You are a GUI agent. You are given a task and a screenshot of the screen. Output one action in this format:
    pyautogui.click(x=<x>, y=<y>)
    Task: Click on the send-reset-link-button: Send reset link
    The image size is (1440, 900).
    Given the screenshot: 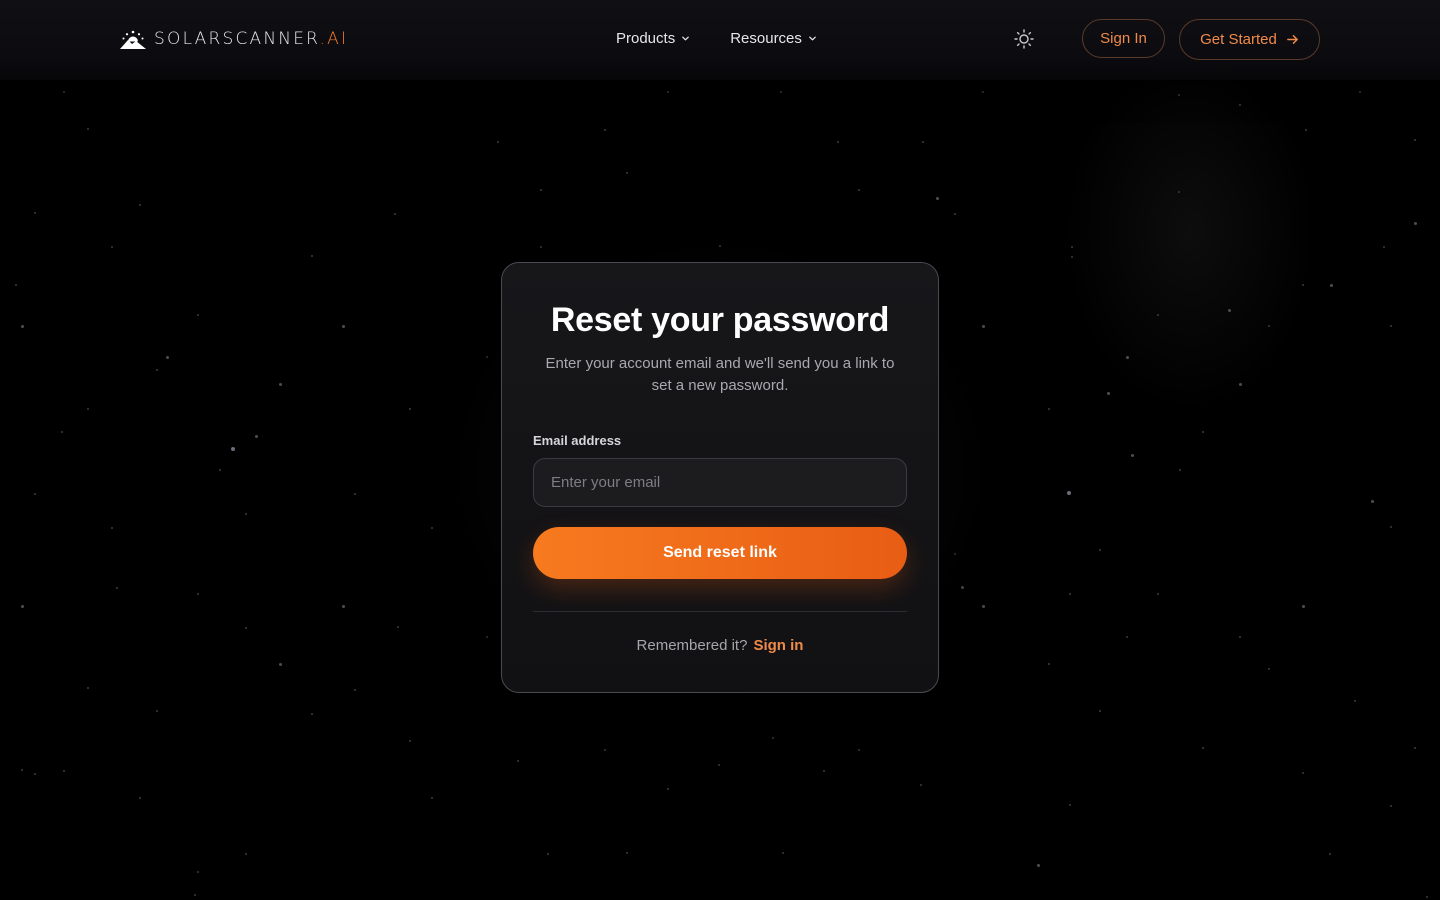 What is the action you would take?
    pyautogui.click(x=720, y=553)
    